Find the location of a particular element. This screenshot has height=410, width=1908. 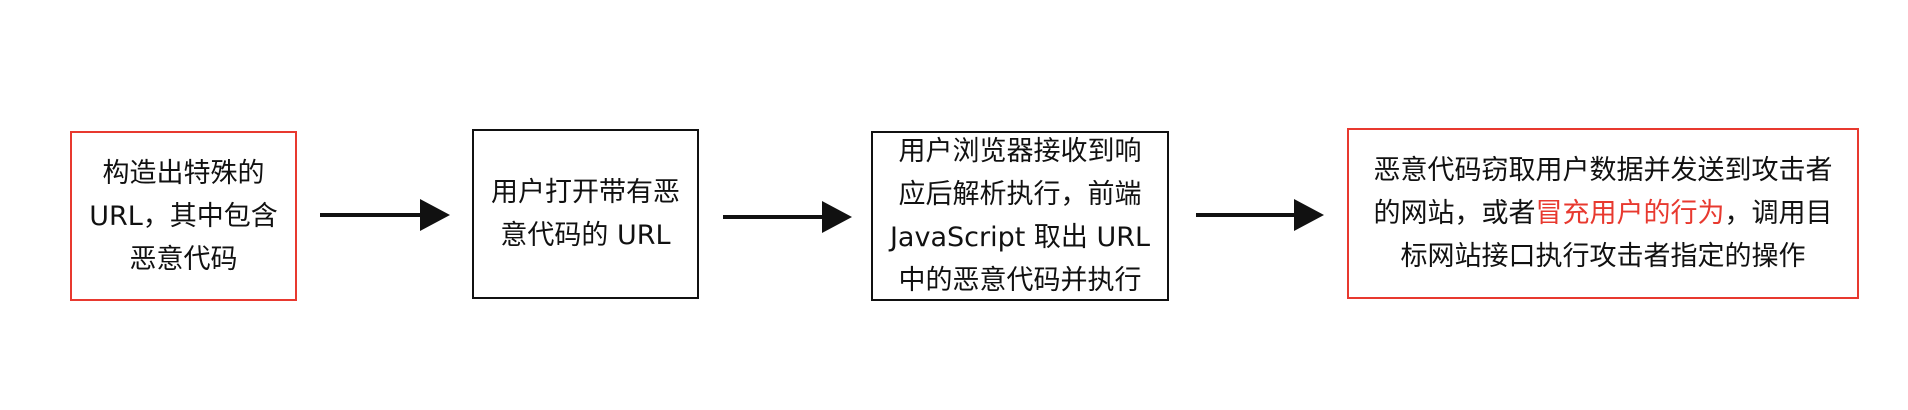

step-2-line-1: 用户打开带有恶 is located at coordinates (585, 192).